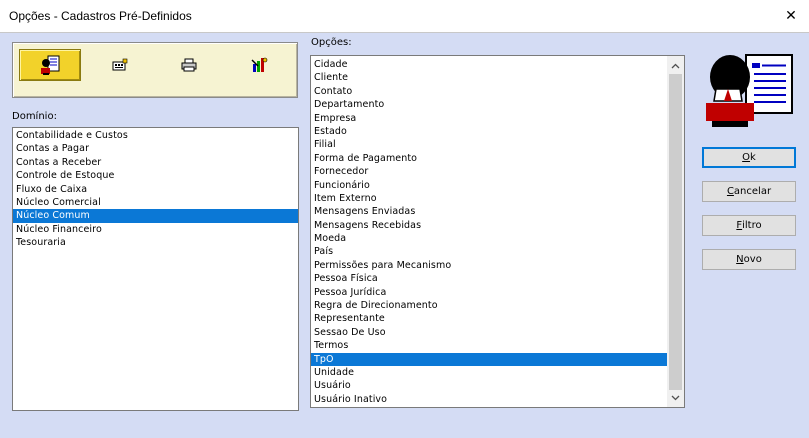 This screenshot has height=438, width=809. Describe the element at coordinates (753, 157) in the screenshot. I see `ok-button-label: k` at that location.